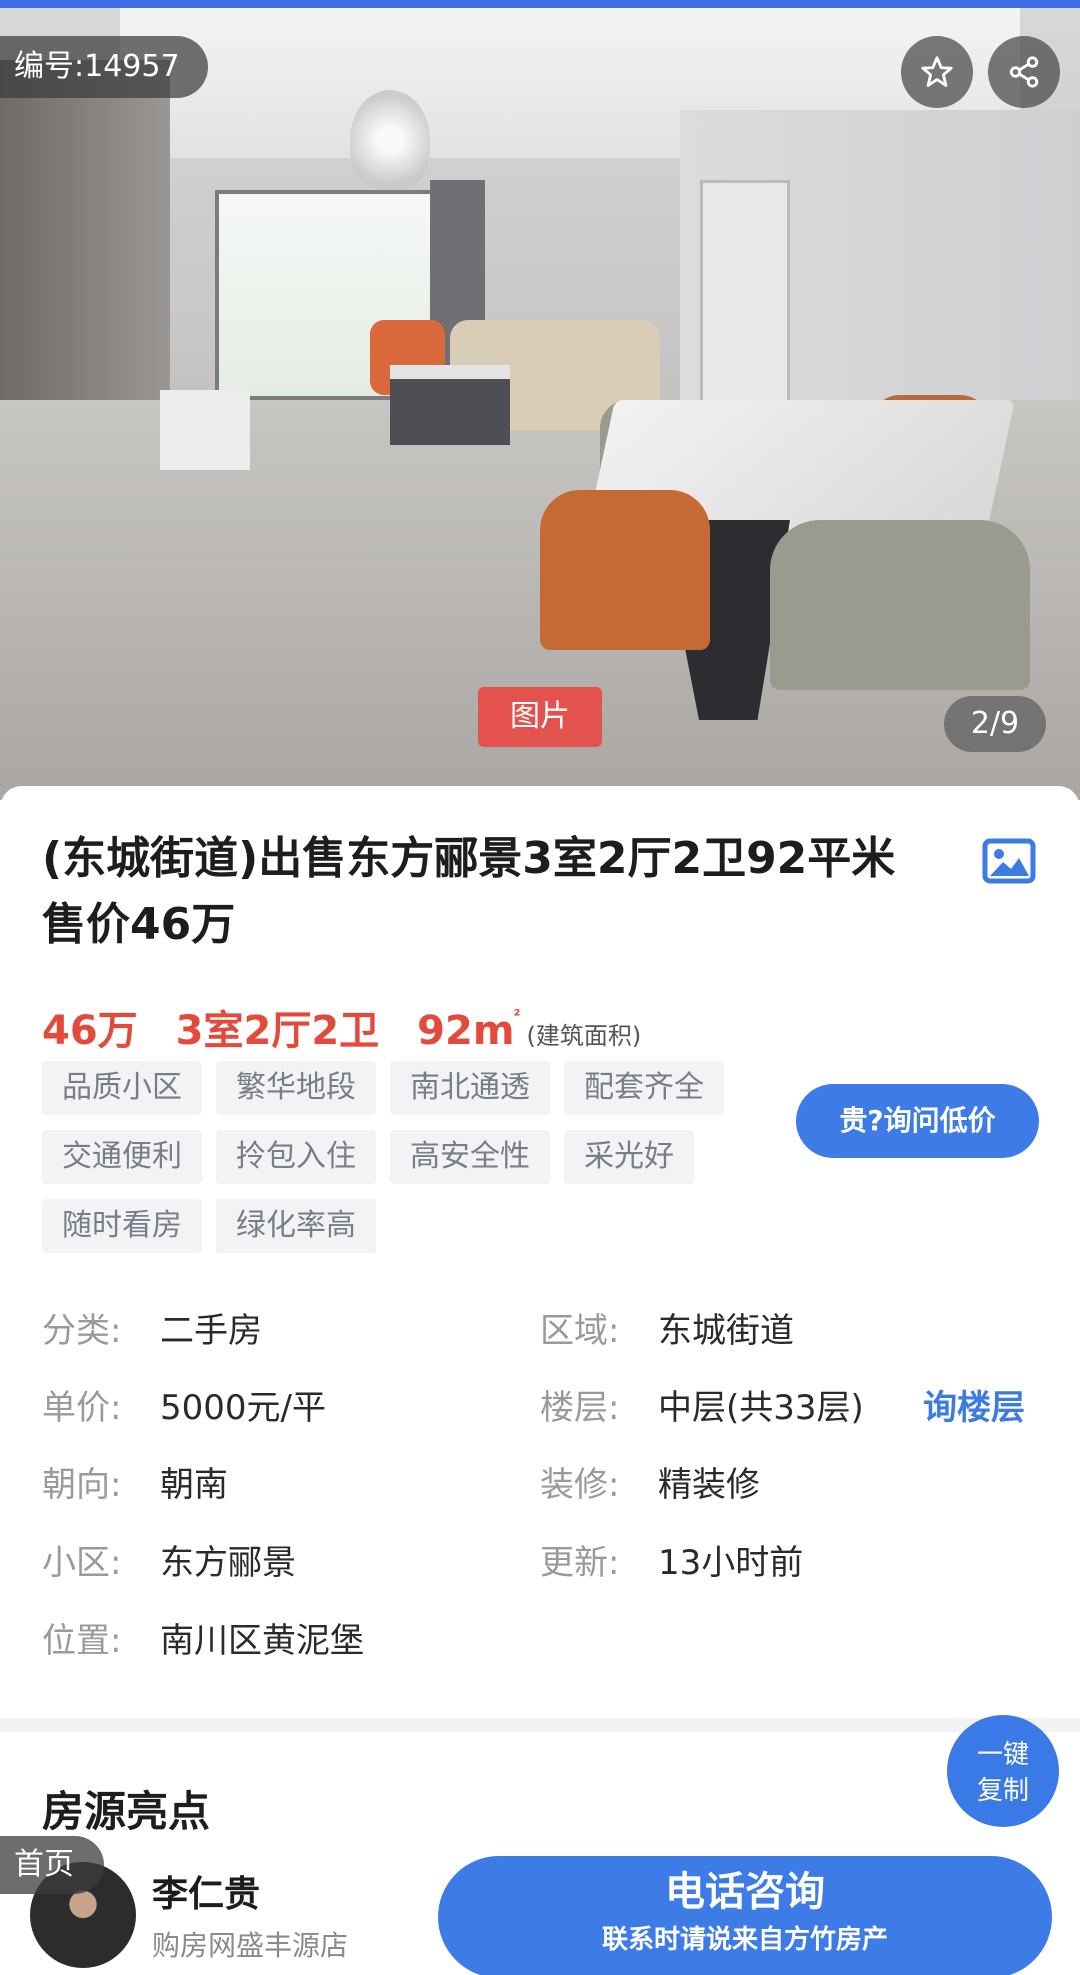  I want to click on feature-tag: 绿化率高, so click(296, 1226).